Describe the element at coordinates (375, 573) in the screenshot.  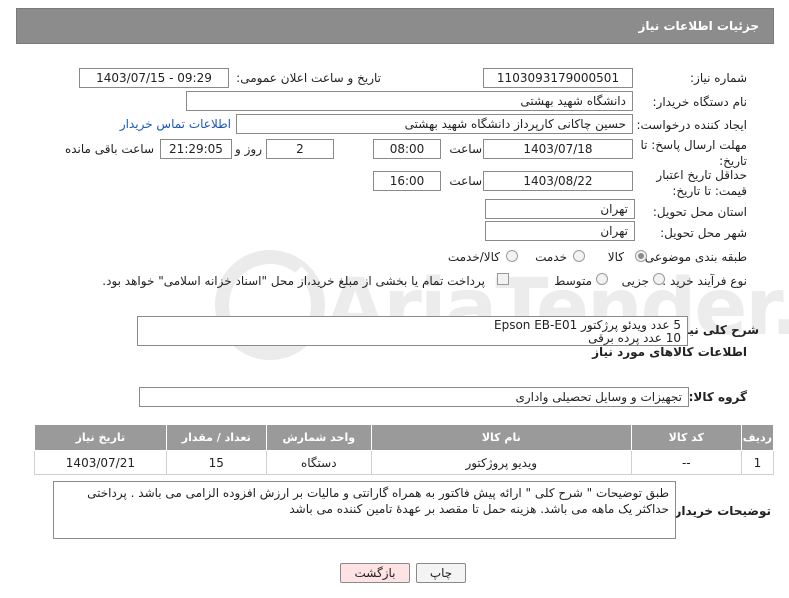
I see `back-button: بازگشت` at that location.